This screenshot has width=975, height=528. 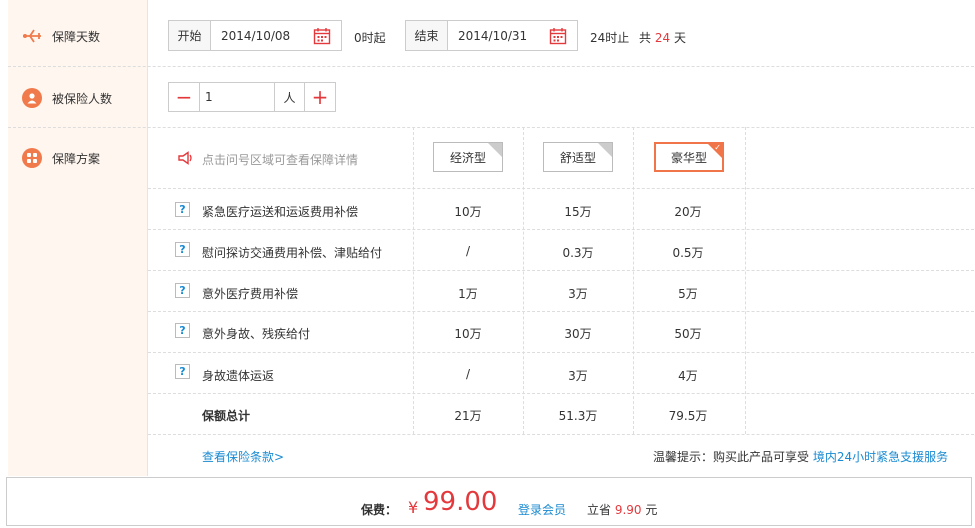 I want to click on label-row-insured: 被保险人数, so click(x=78, y=98).